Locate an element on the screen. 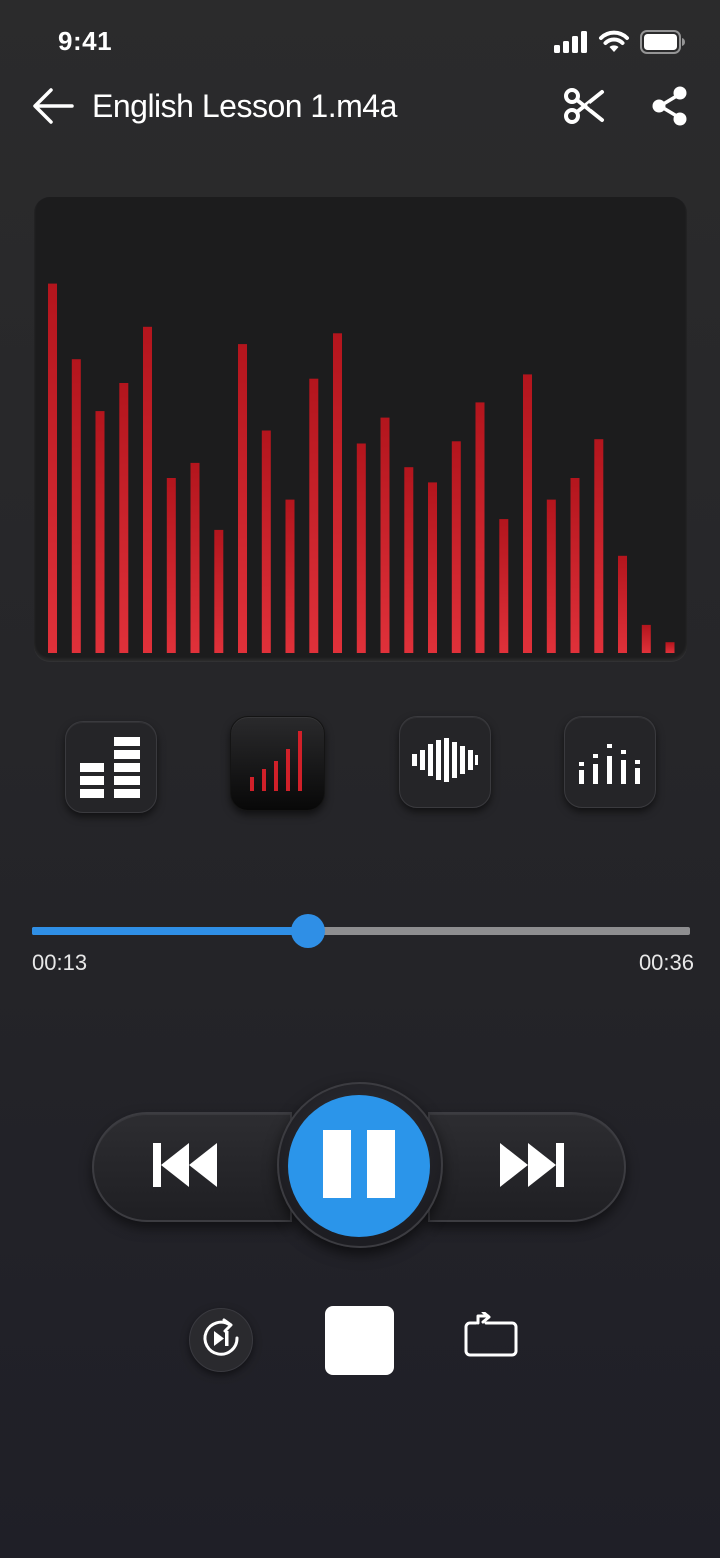 The width and height of the screenshot is (720, 1558). status-icons is located at coordinates (620, 44).